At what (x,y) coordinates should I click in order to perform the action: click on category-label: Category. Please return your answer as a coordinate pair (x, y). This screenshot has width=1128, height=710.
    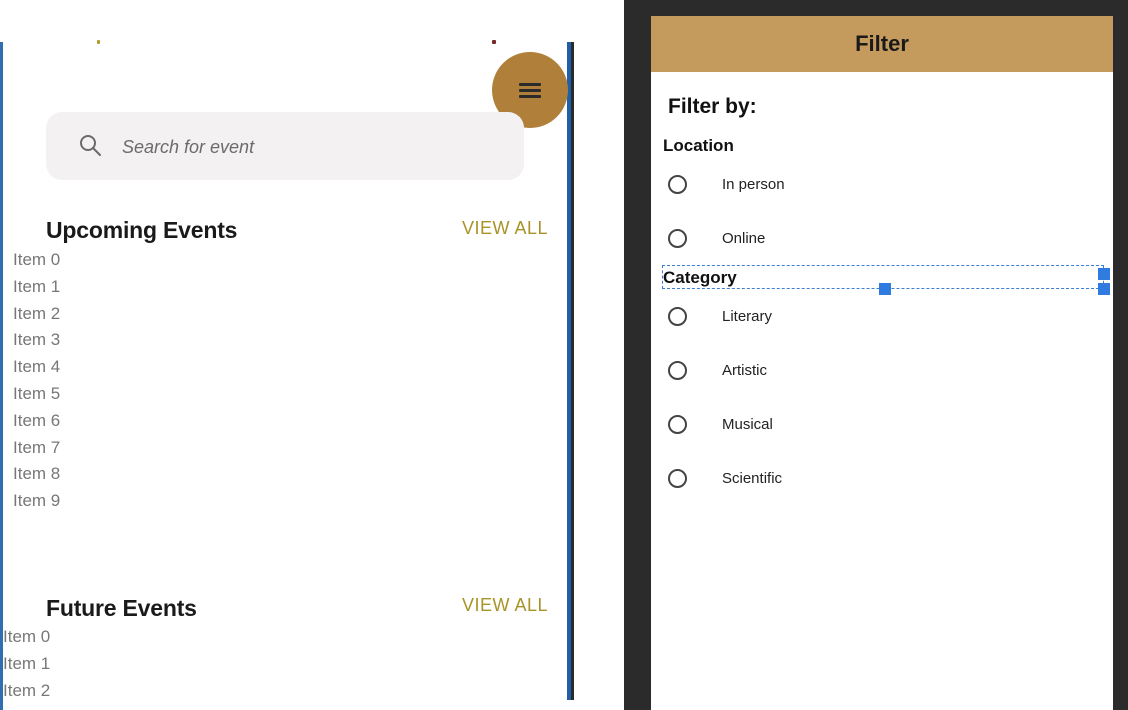
    Looking at the image, I should click on (700, 278).